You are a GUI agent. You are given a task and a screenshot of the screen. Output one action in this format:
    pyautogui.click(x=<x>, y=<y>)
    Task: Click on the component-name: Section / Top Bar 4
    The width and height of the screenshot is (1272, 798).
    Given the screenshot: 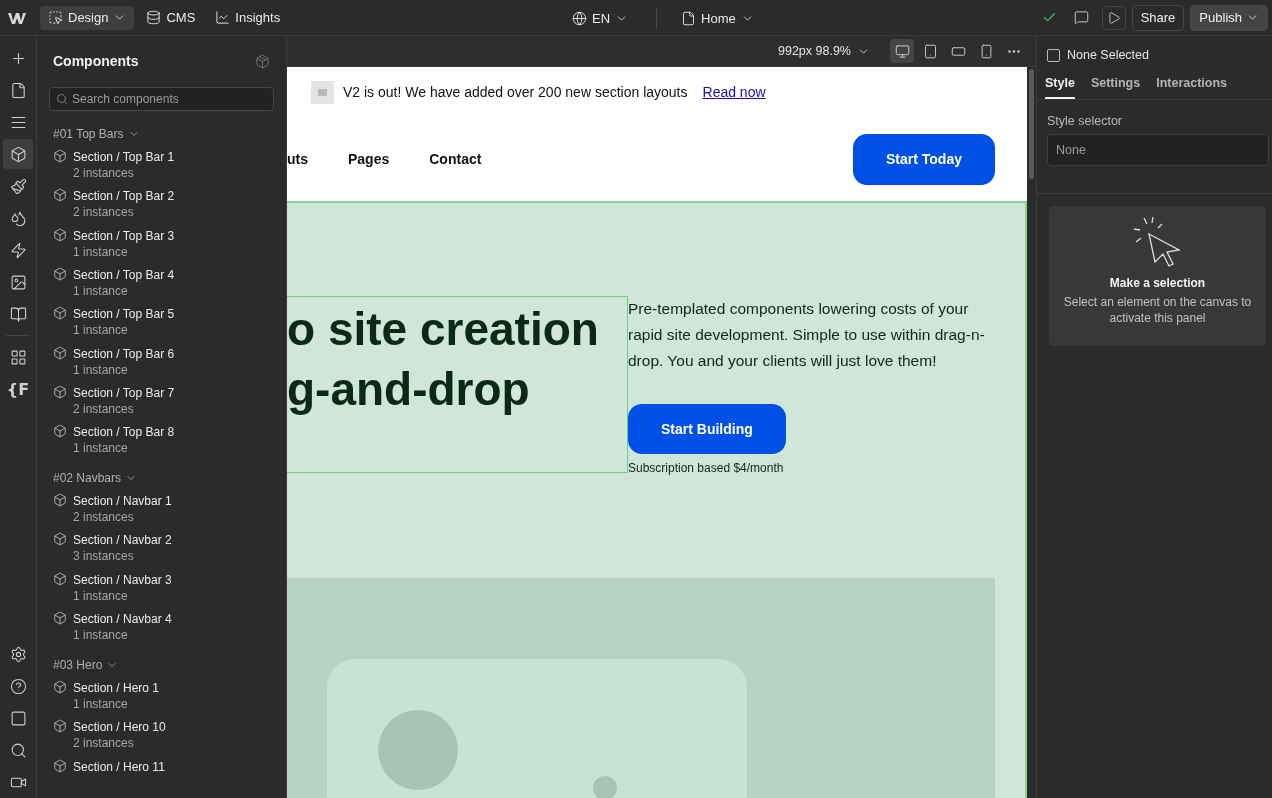 What is the action you would take?
    pyautogui.click(x=124, y=275)
    